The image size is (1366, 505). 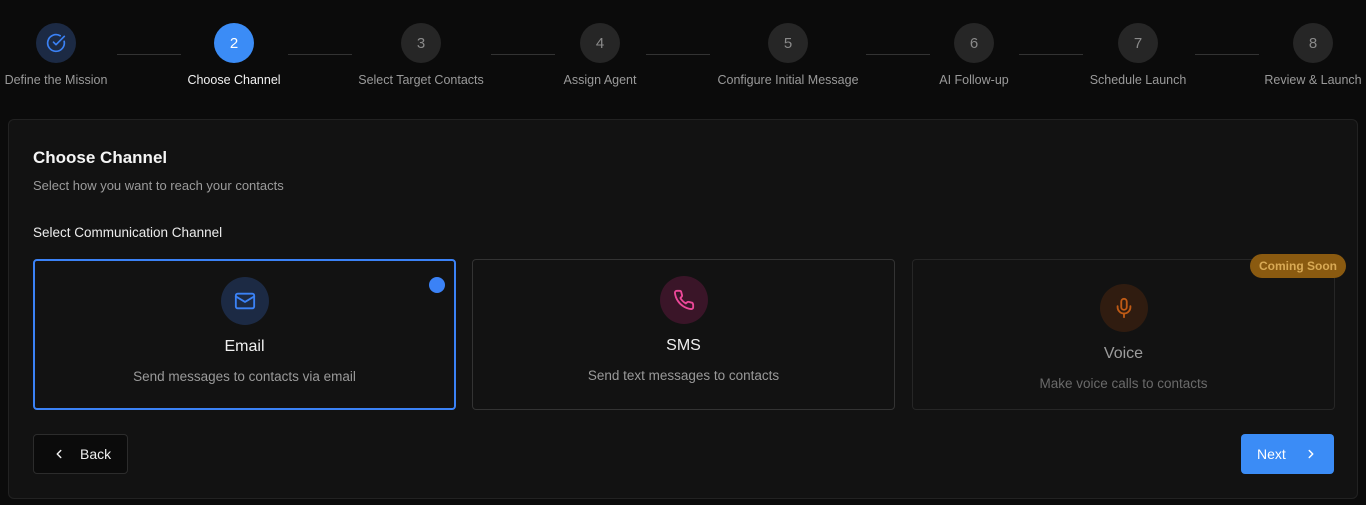 I want to click on step-number: 4, so click(x=600, y=43).